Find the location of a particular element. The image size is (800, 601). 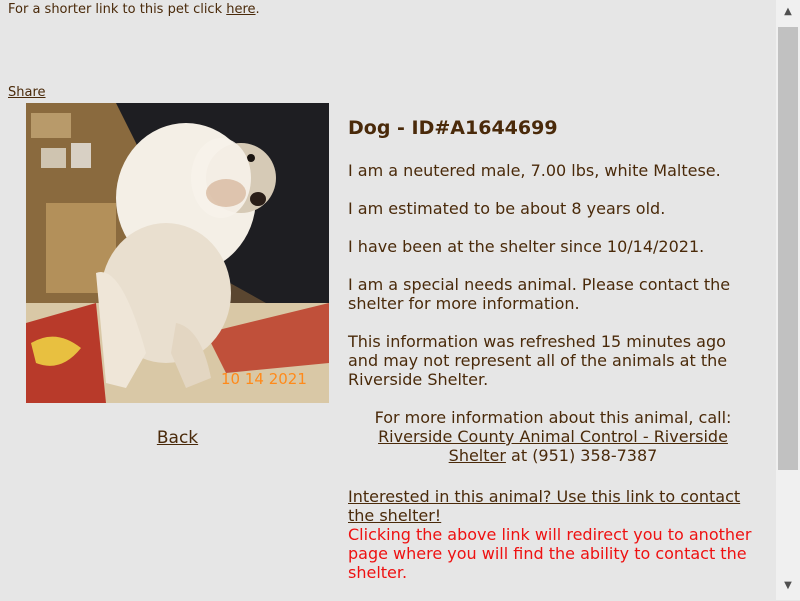

back-wrapper: Back is located at coordinates (177, 438).